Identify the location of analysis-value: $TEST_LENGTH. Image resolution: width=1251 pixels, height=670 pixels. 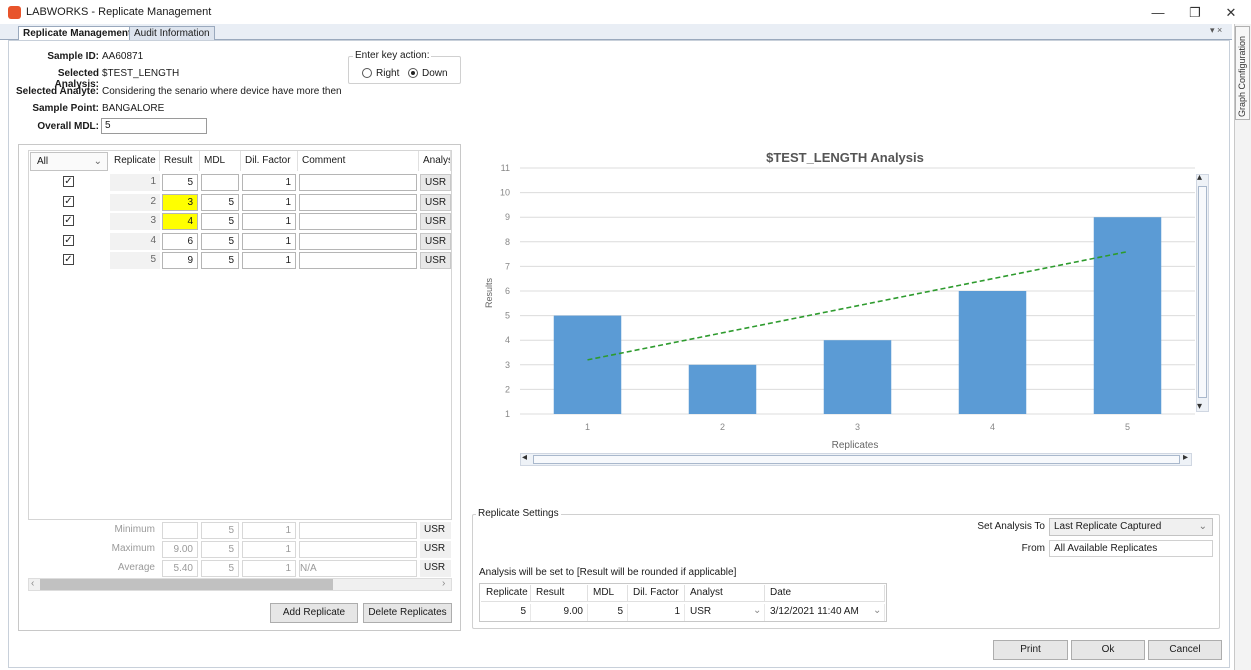
(141, 73).